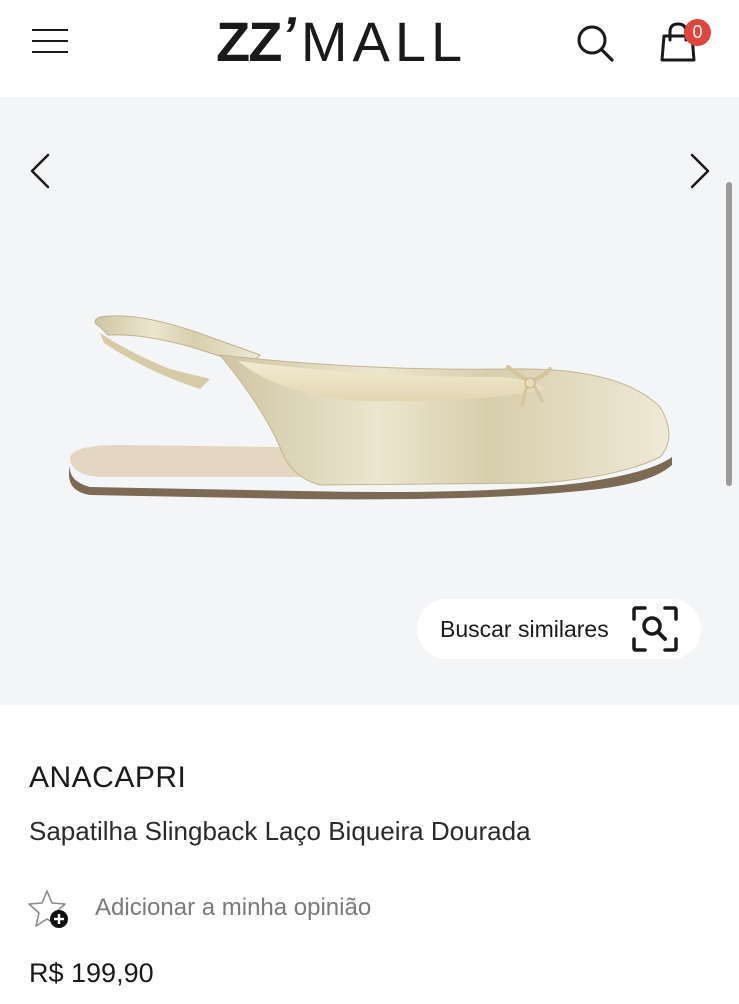 Image resolution: width=739 pixels, height=1004 pixels. I want to click on gallery-next-button, so click(699, 171).